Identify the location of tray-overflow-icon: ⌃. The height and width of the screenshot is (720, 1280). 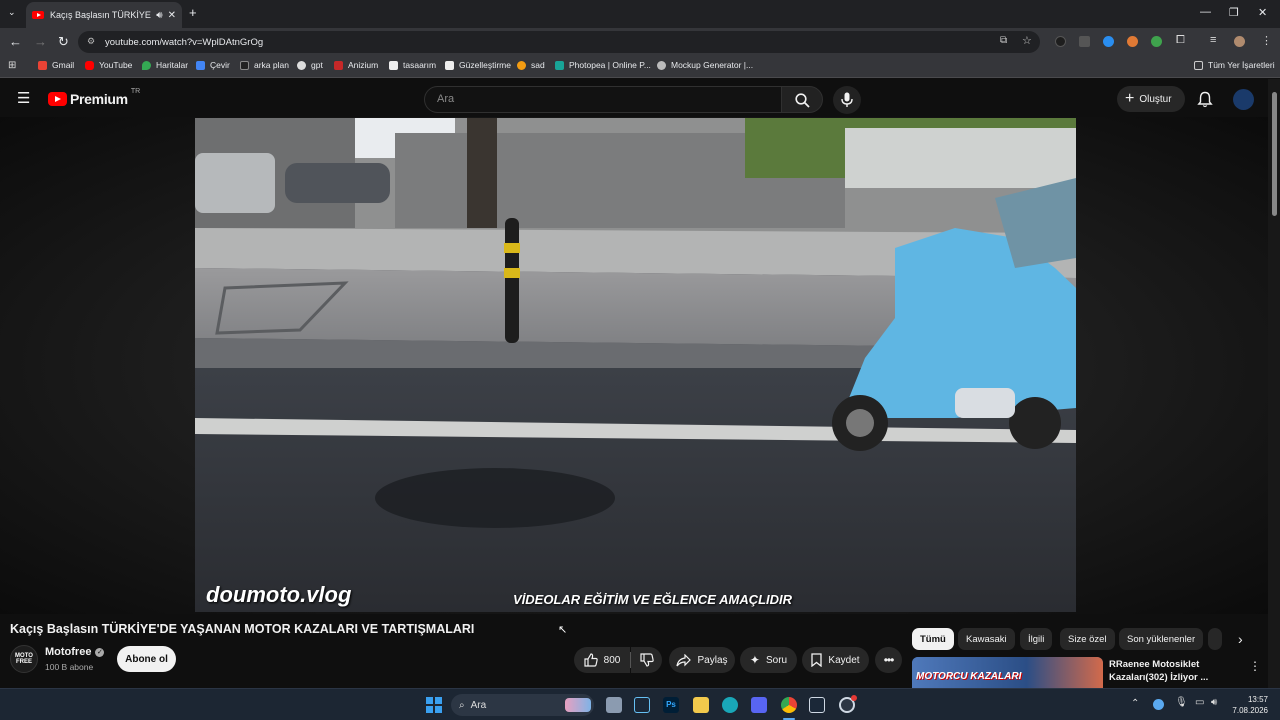
(1135, 703).